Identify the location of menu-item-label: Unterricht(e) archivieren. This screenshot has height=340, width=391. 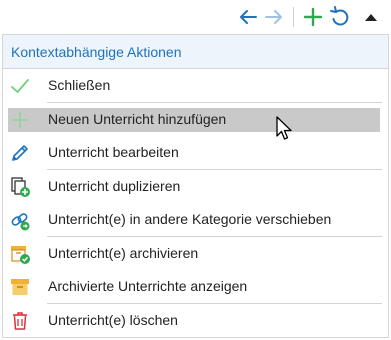
(123, 253).